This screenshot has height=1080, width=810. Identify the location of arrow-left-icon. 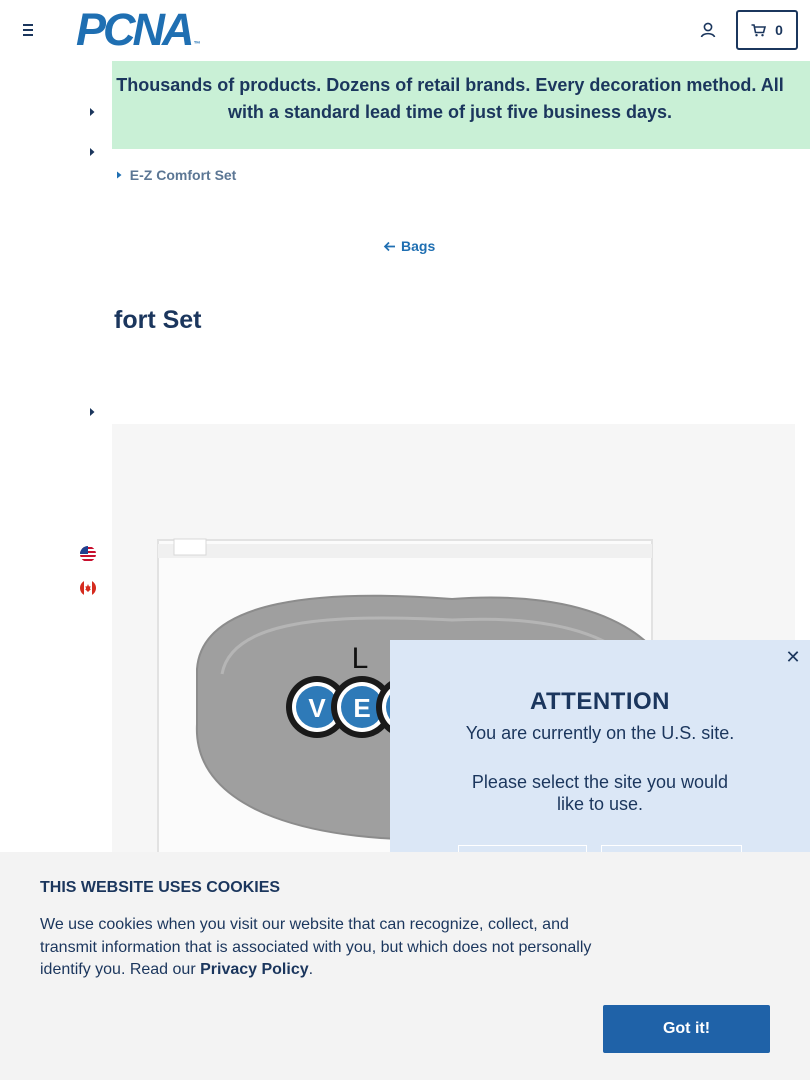
(389, 246).